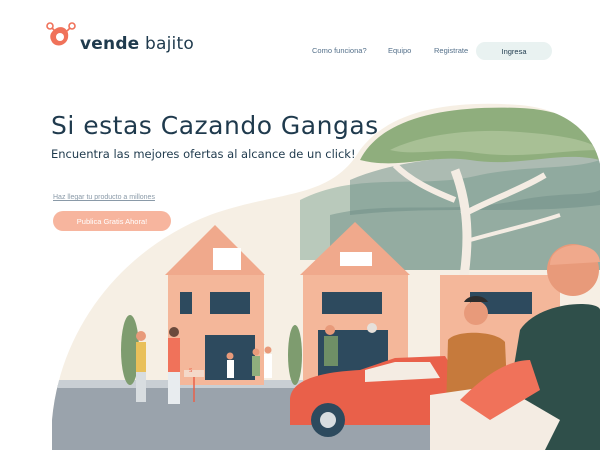  What do you see at coordinates (451, 50) in the screenshot?
I see `nav-link-registrate: Registrate` at bounding box center [451, 50].